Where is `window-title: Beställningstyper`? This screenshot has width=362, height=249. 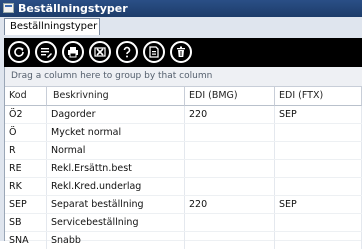 window-title: Beställningstyper is located at coordinates (73, 8).